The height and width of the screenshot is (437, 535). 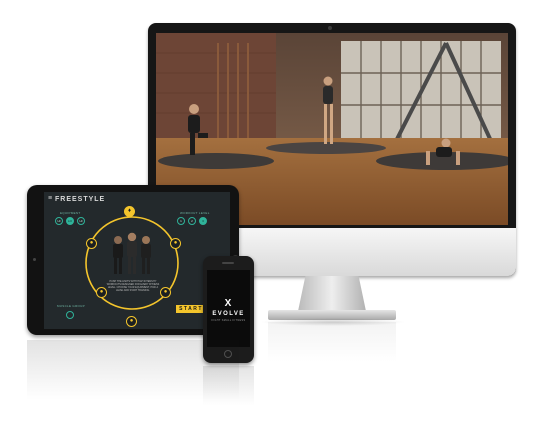 What do you see at coordinates (132, 263) in the screenshot?
I see `workout-selector-ring` at bounding box center [132, 263].